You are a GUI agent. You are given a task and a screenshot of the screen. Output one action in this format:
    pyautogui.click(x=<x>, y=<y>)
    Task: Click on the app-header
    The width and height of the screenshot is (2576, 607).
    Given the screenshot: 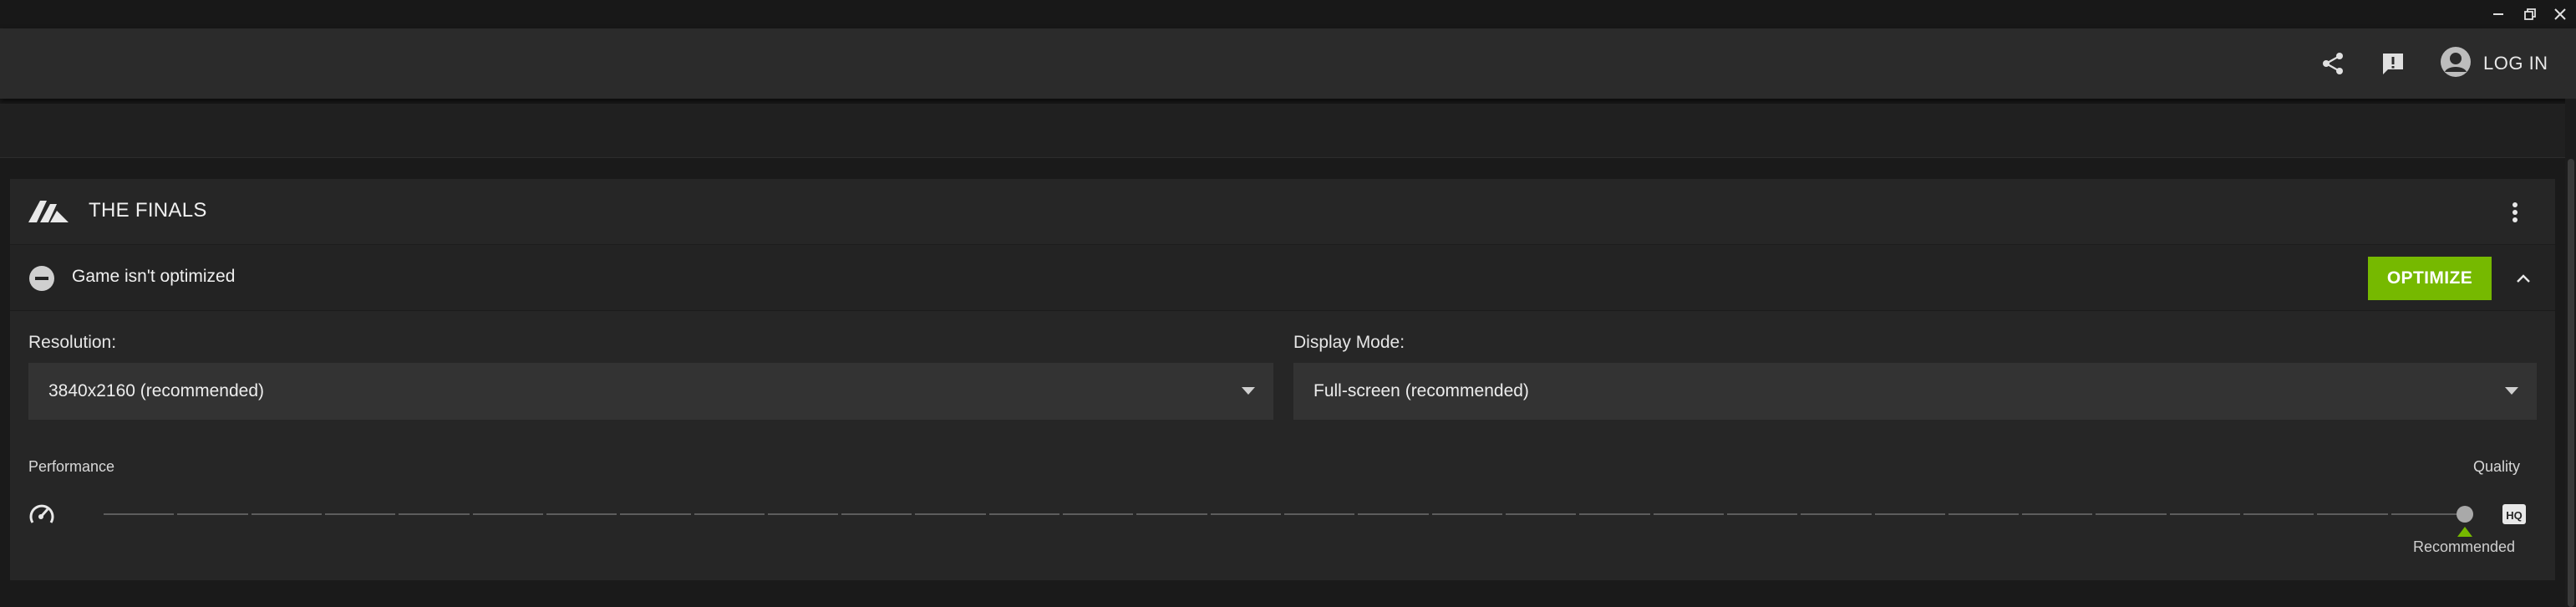 What is the action you would take?
    pyautogui.click(x=1288, y=63)
    